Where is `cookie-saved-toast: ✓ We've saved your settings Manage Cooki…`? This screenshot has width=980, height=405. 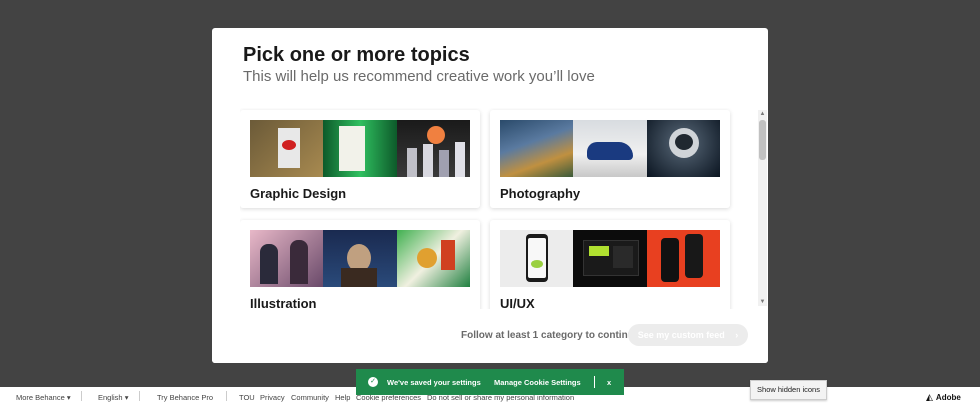 cookie-saved-toast: ✓ We've saved your settings Manage Cooki… is located at coordinates (490, 382).